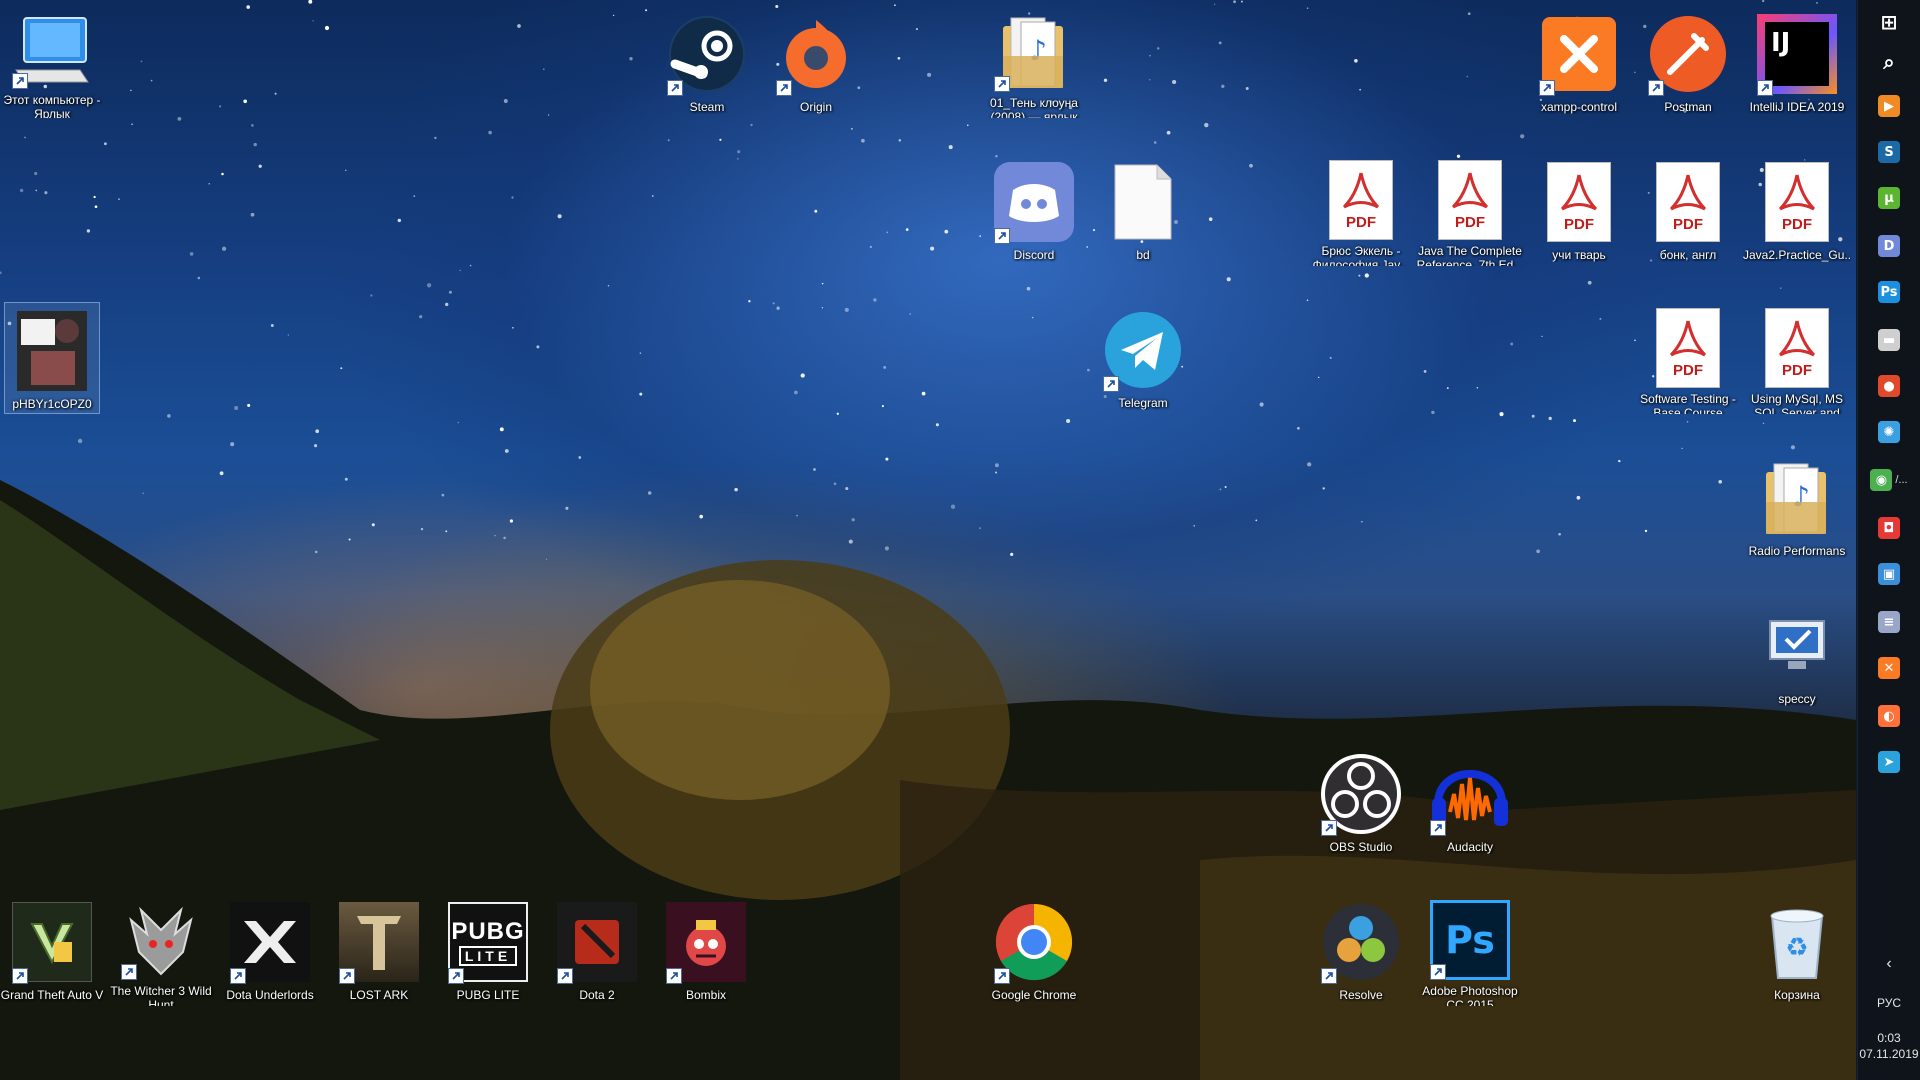  I want to click on desktop-icon-speccy: speccy, so click(1797, 654).